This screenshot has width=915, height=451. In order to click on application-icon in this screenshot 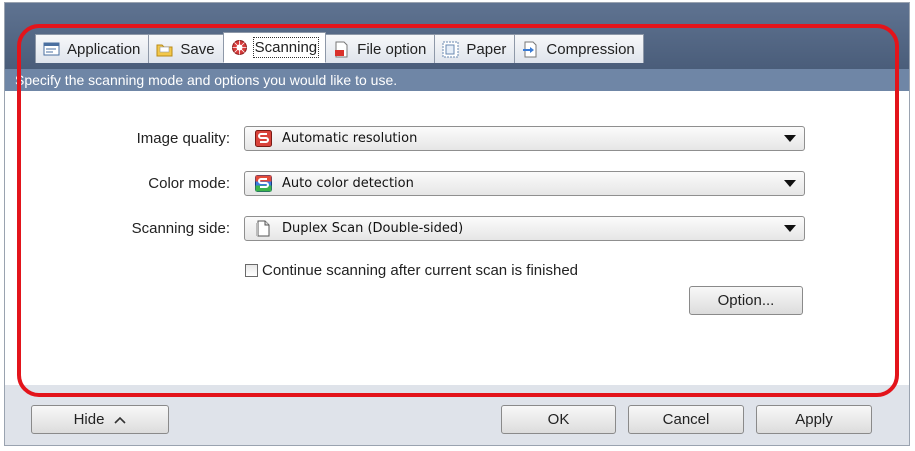, I will do `click(51, 49)`.